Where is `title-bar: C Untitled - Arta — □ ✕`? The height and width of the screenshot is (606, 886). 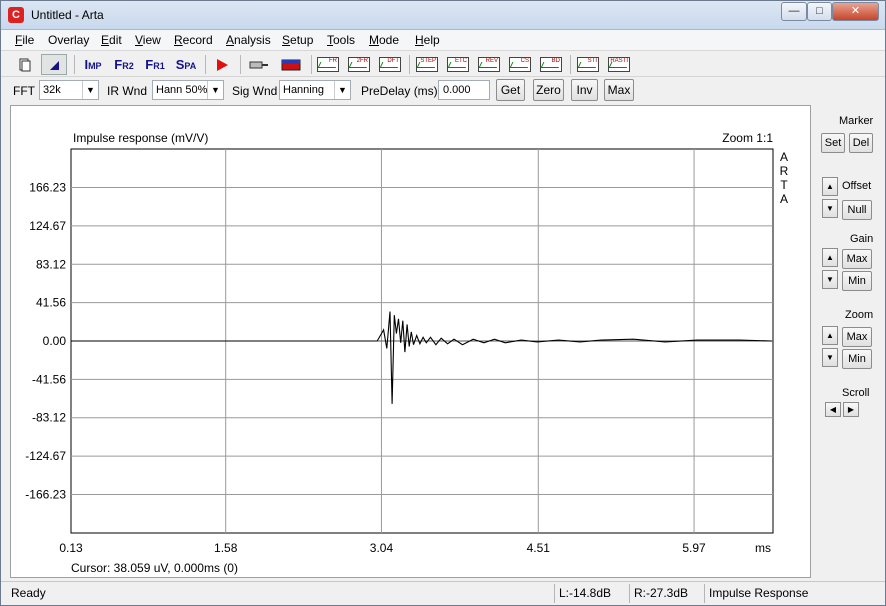 title-bar: C Untitled - Arta — □ ✕ is located at coordinates (443, 15).